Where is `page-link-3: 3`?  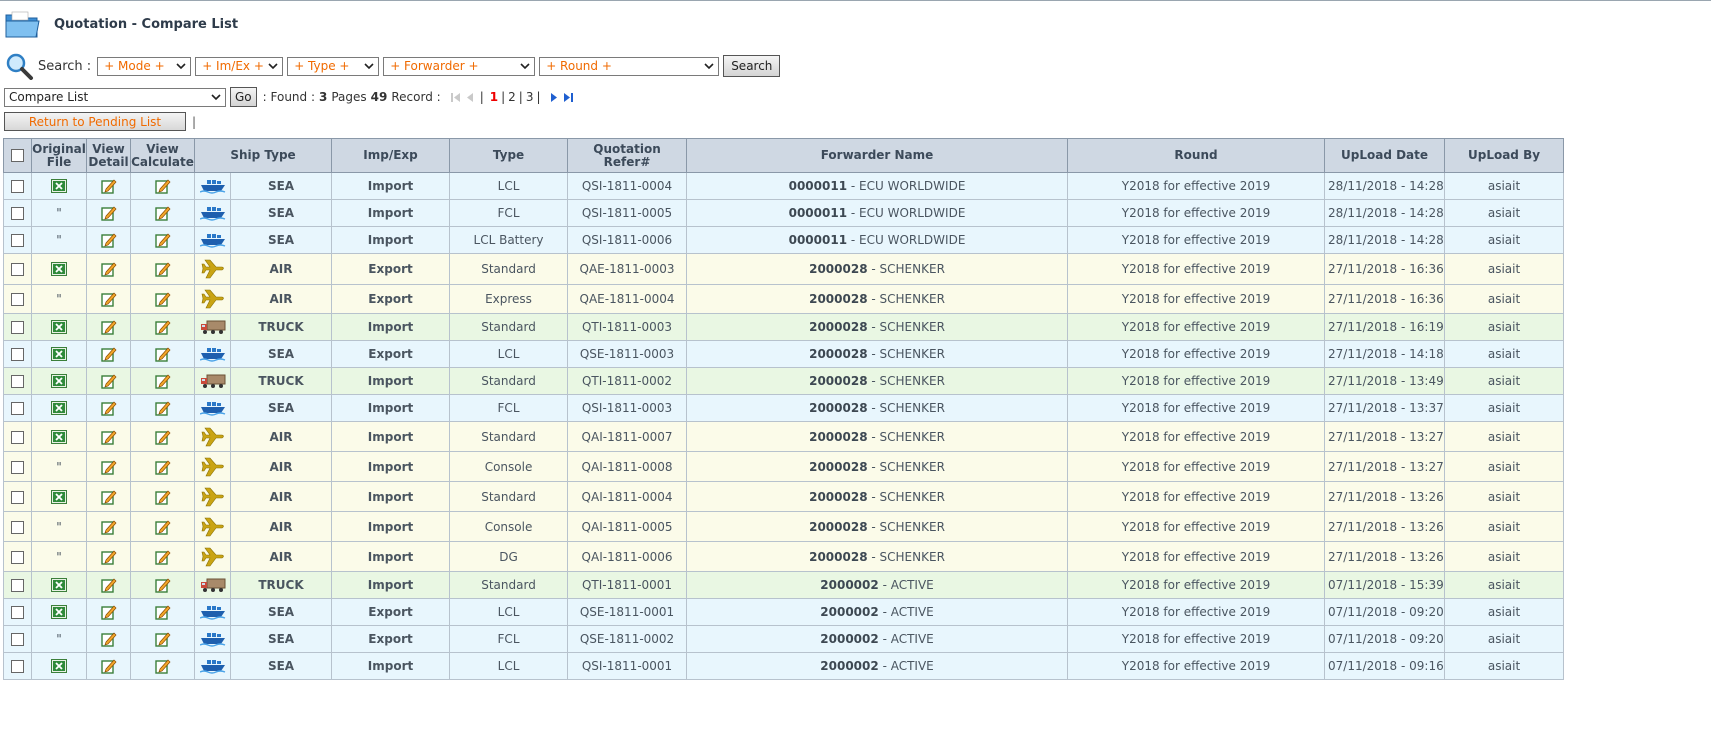
page-link-3: 3 is located at coordinates (530, 97).